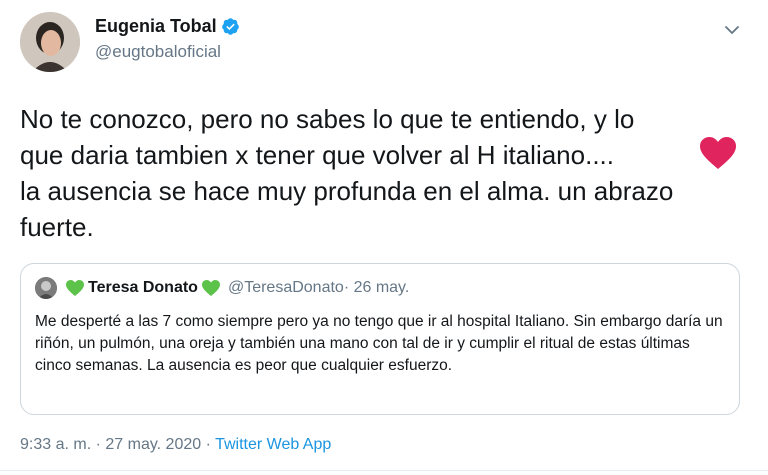 Image resolution: width=768 pixels, height=475 pixels. I want to click on verified-badge-icon, so click(230, 26).